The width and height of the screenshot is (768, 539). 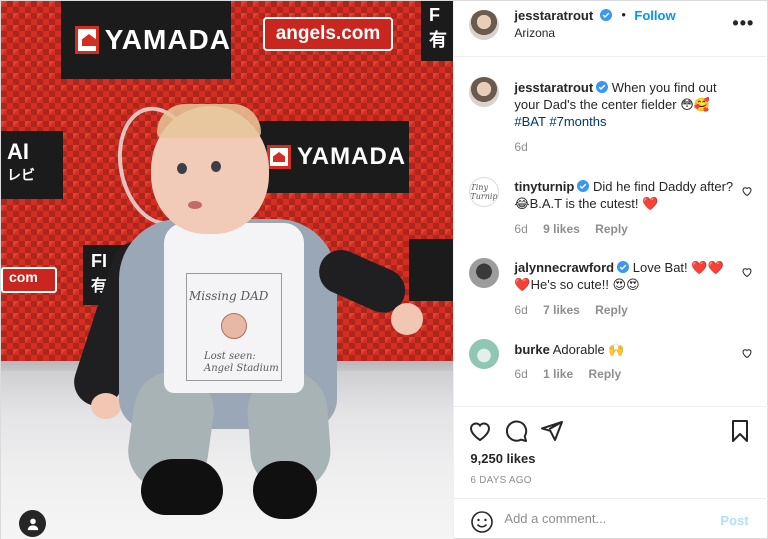 I want to click on comment-bubble-icon, so click(x=516, y=431).